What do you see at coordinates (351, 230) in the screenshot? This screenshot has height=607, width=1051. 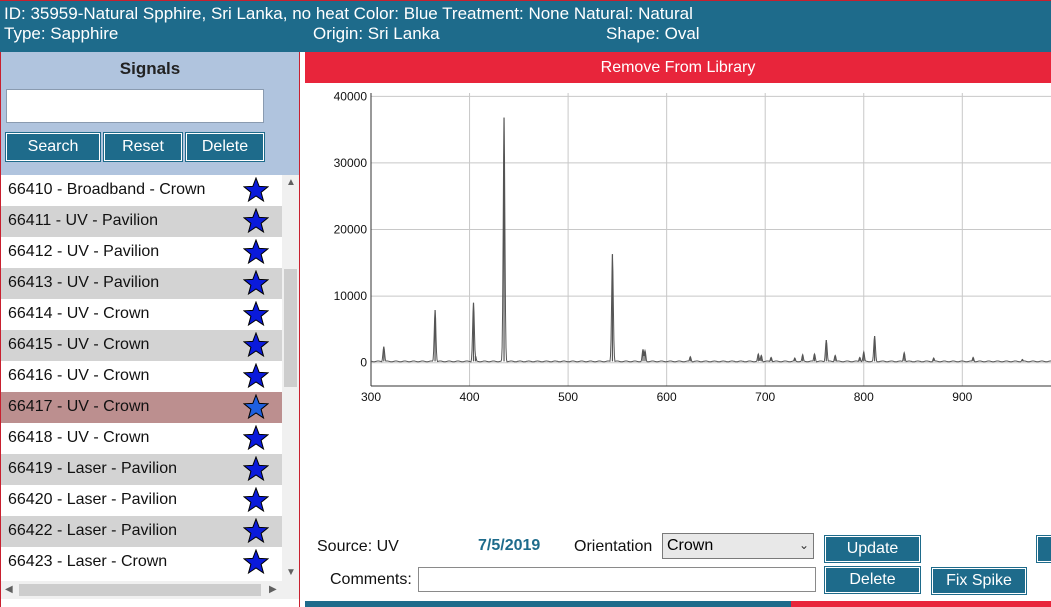 I see `y-tick-label: 20000` at bounding box center [351, 230].